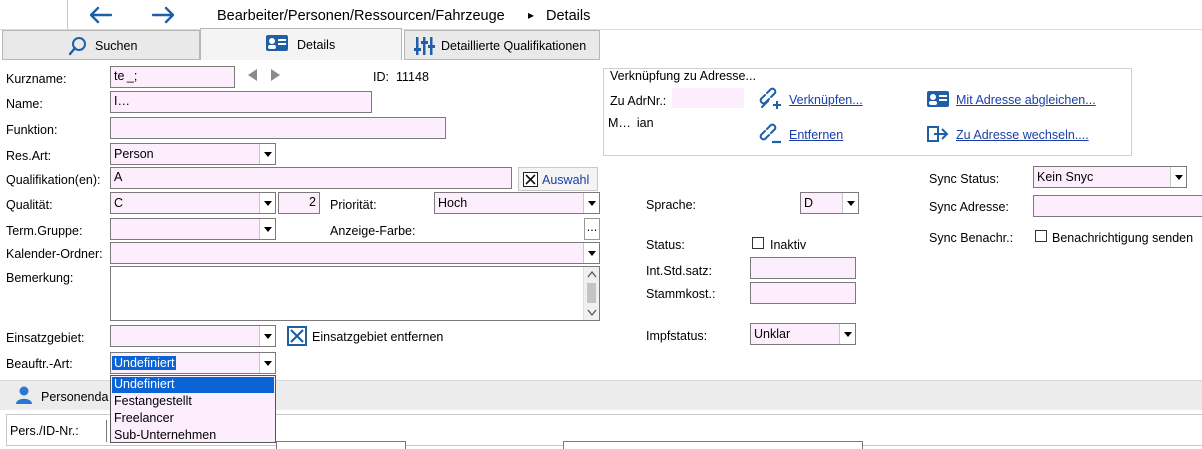  I want to click on qualitaet-number: 2, so click(299, 203).